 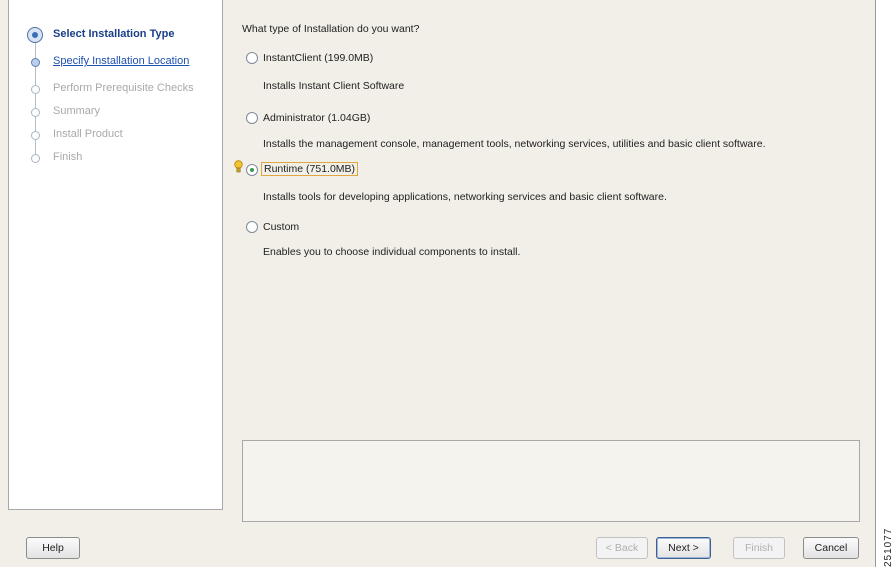 What do you see at coordinates (683, 548) in the screenshot?
I see `next-button: Next >` at bounding box center [683, 548].